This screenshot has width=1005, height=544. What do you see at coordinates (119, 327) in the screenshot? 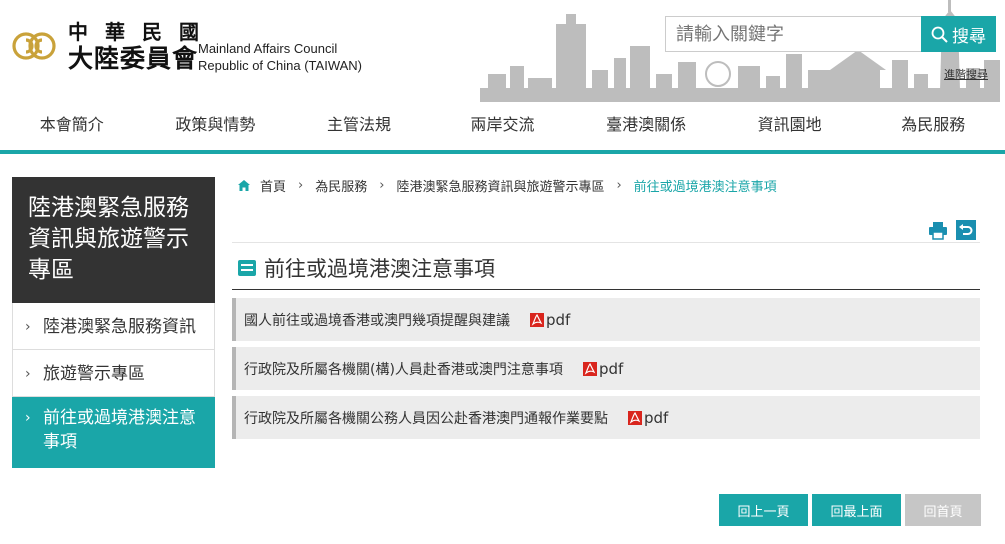
I see `sidebar-item-label: 陸港澳緊急服務資訊` at bounding box center [119, 327].